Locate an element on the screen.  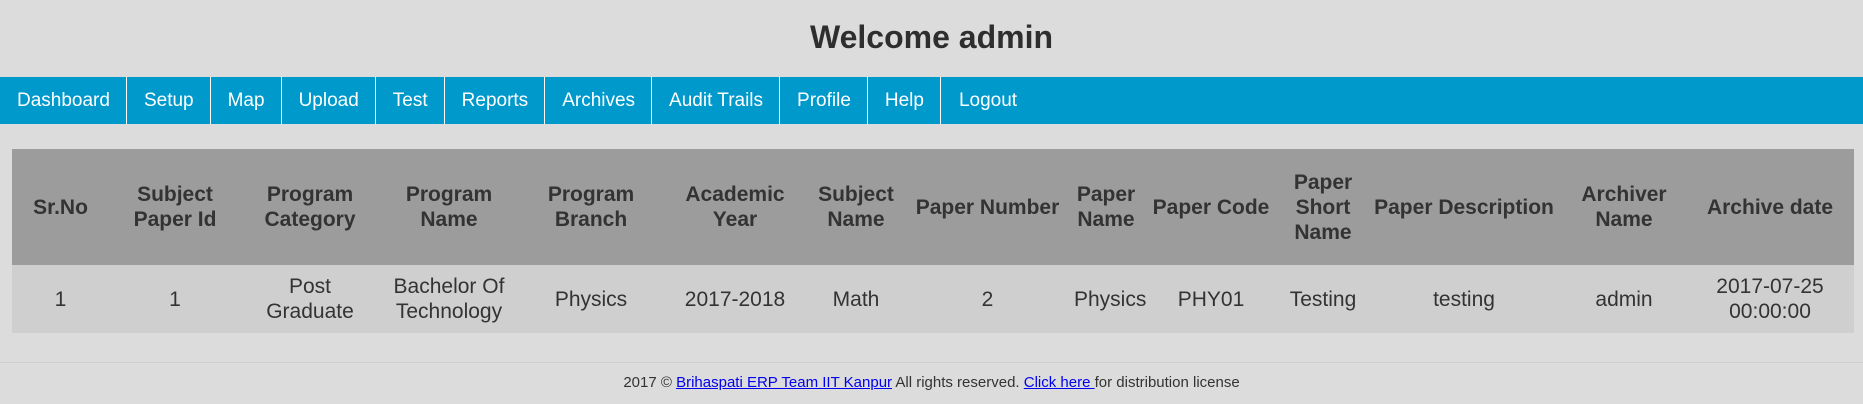
nav-logout: Logout is located at coordinates (995, 100).